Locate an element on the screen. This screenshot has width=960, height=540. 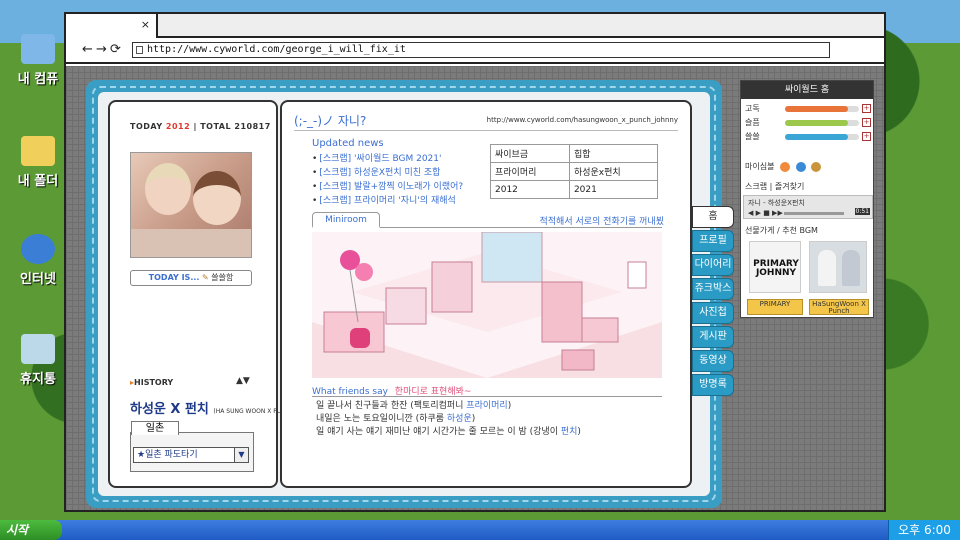
internet-explorer-icon is located at coordinates (38, 249).